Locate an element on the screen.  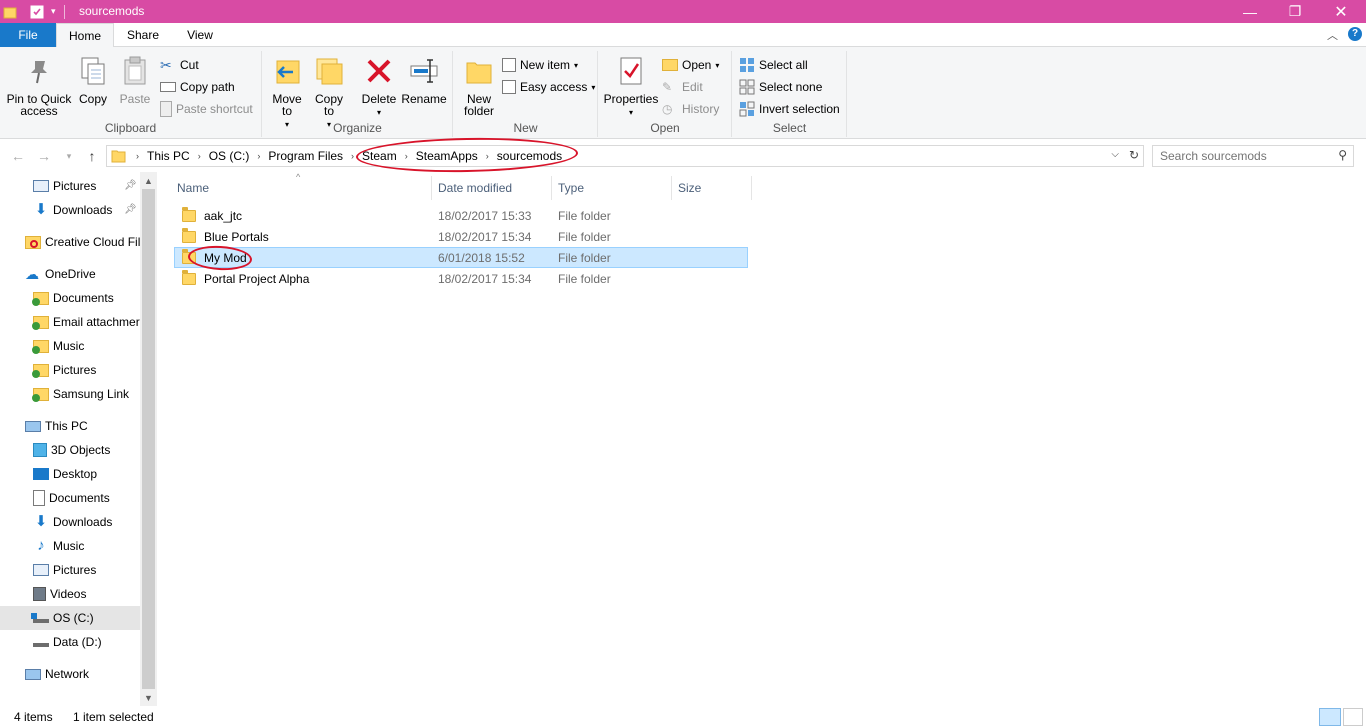
breadcrumb-steamapps: SteamApps is located at coordinates (447, 156).